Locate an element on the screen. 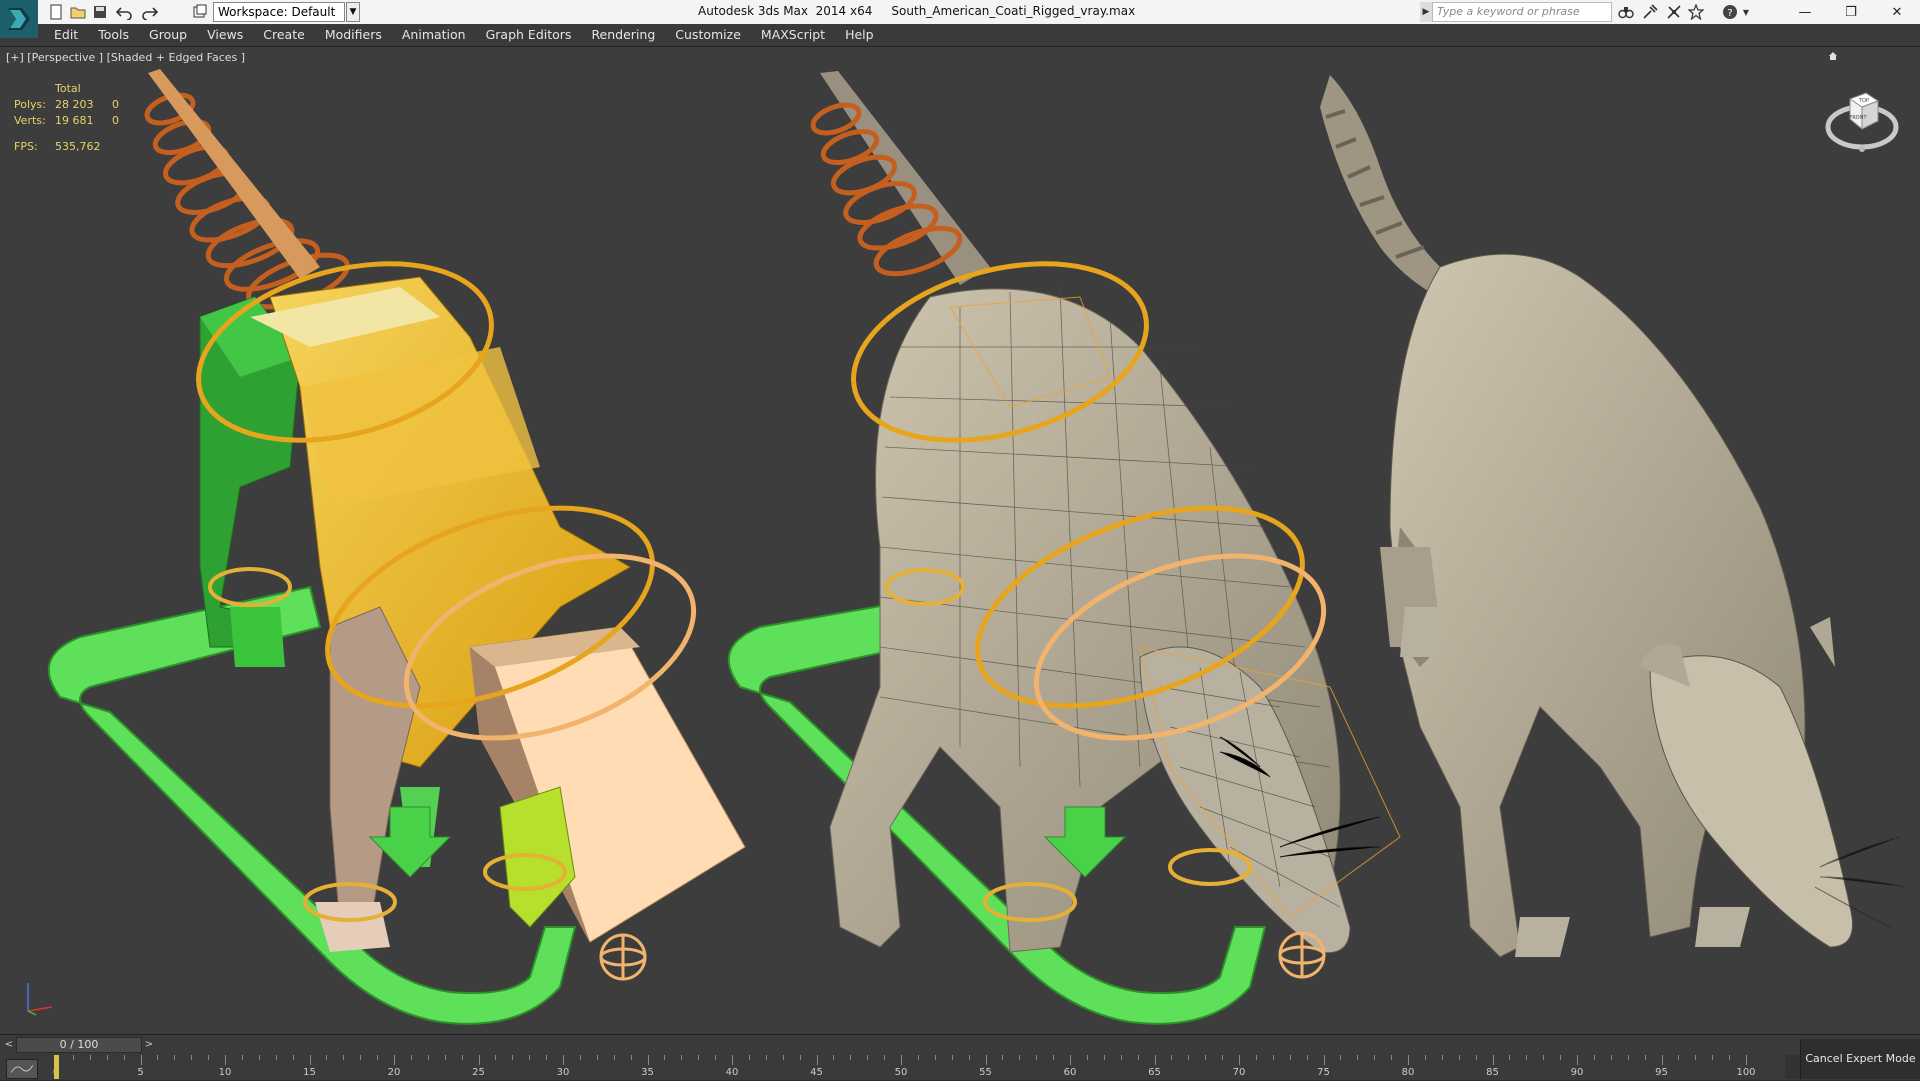 The height and width of the screenshot is (1081, 1920). menu-tools: Tools is located at coordinates (113, 35).